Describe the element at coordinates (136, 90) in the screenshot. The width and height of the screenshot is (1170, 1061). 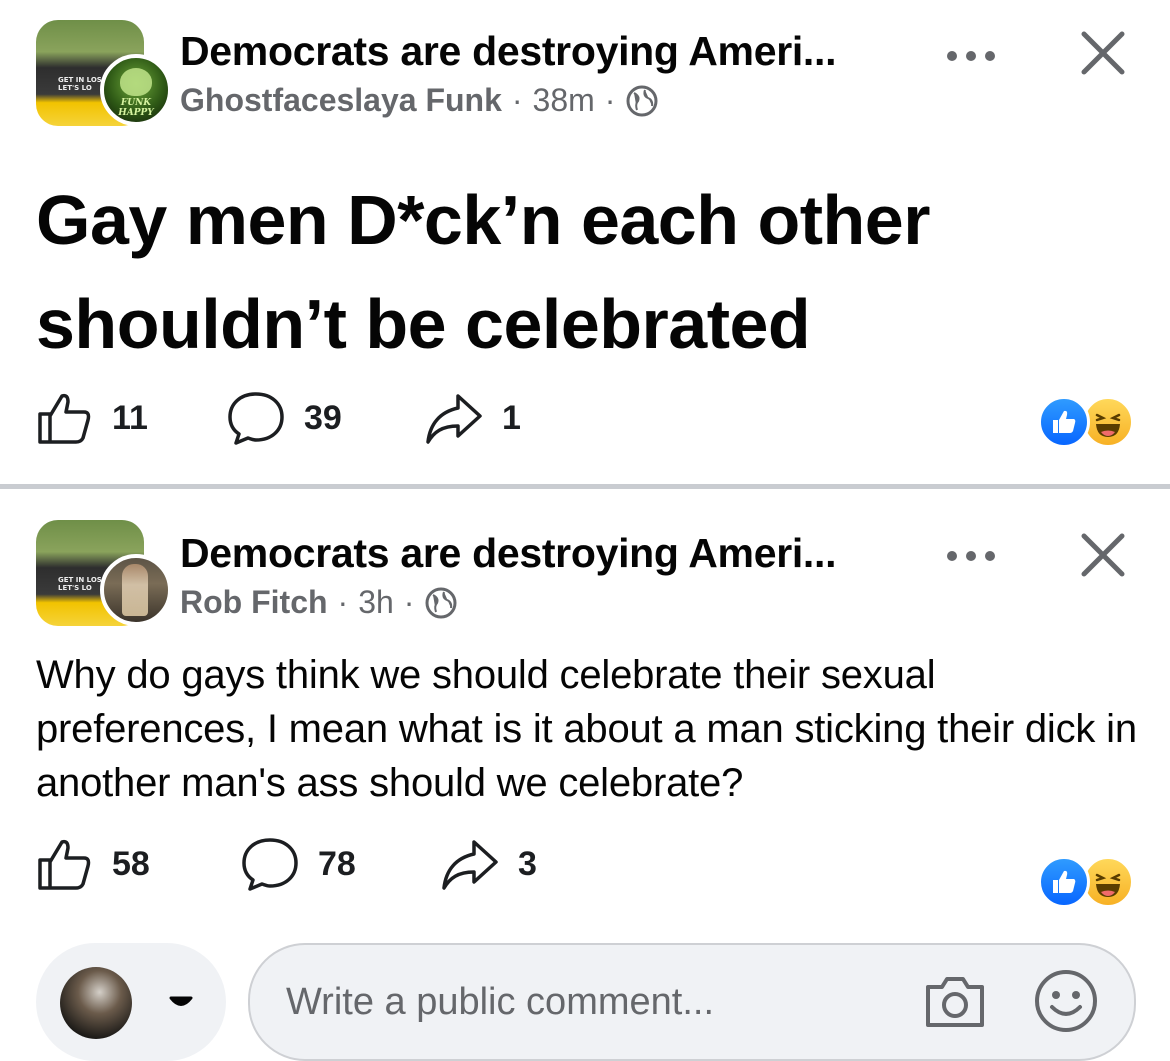
I see `author-avatar: FUNK HAPPY` at that location.